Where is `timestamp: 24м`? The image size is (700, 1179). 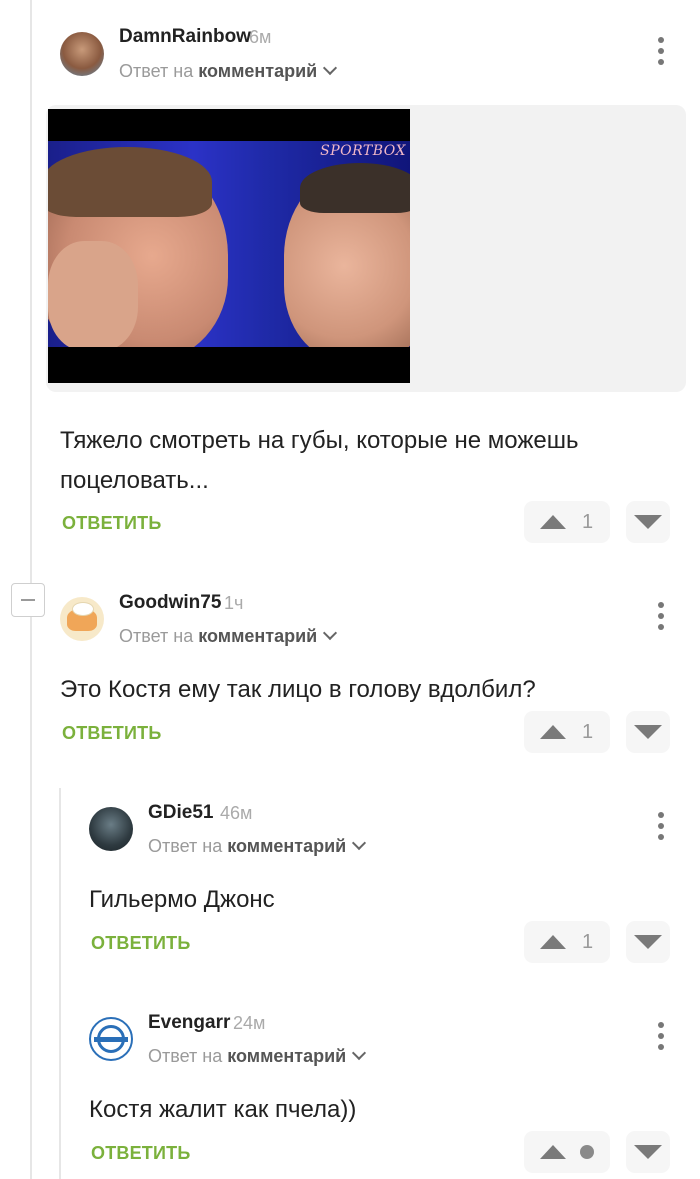 timestamp: 24м is located at coordinates (249, 1023).